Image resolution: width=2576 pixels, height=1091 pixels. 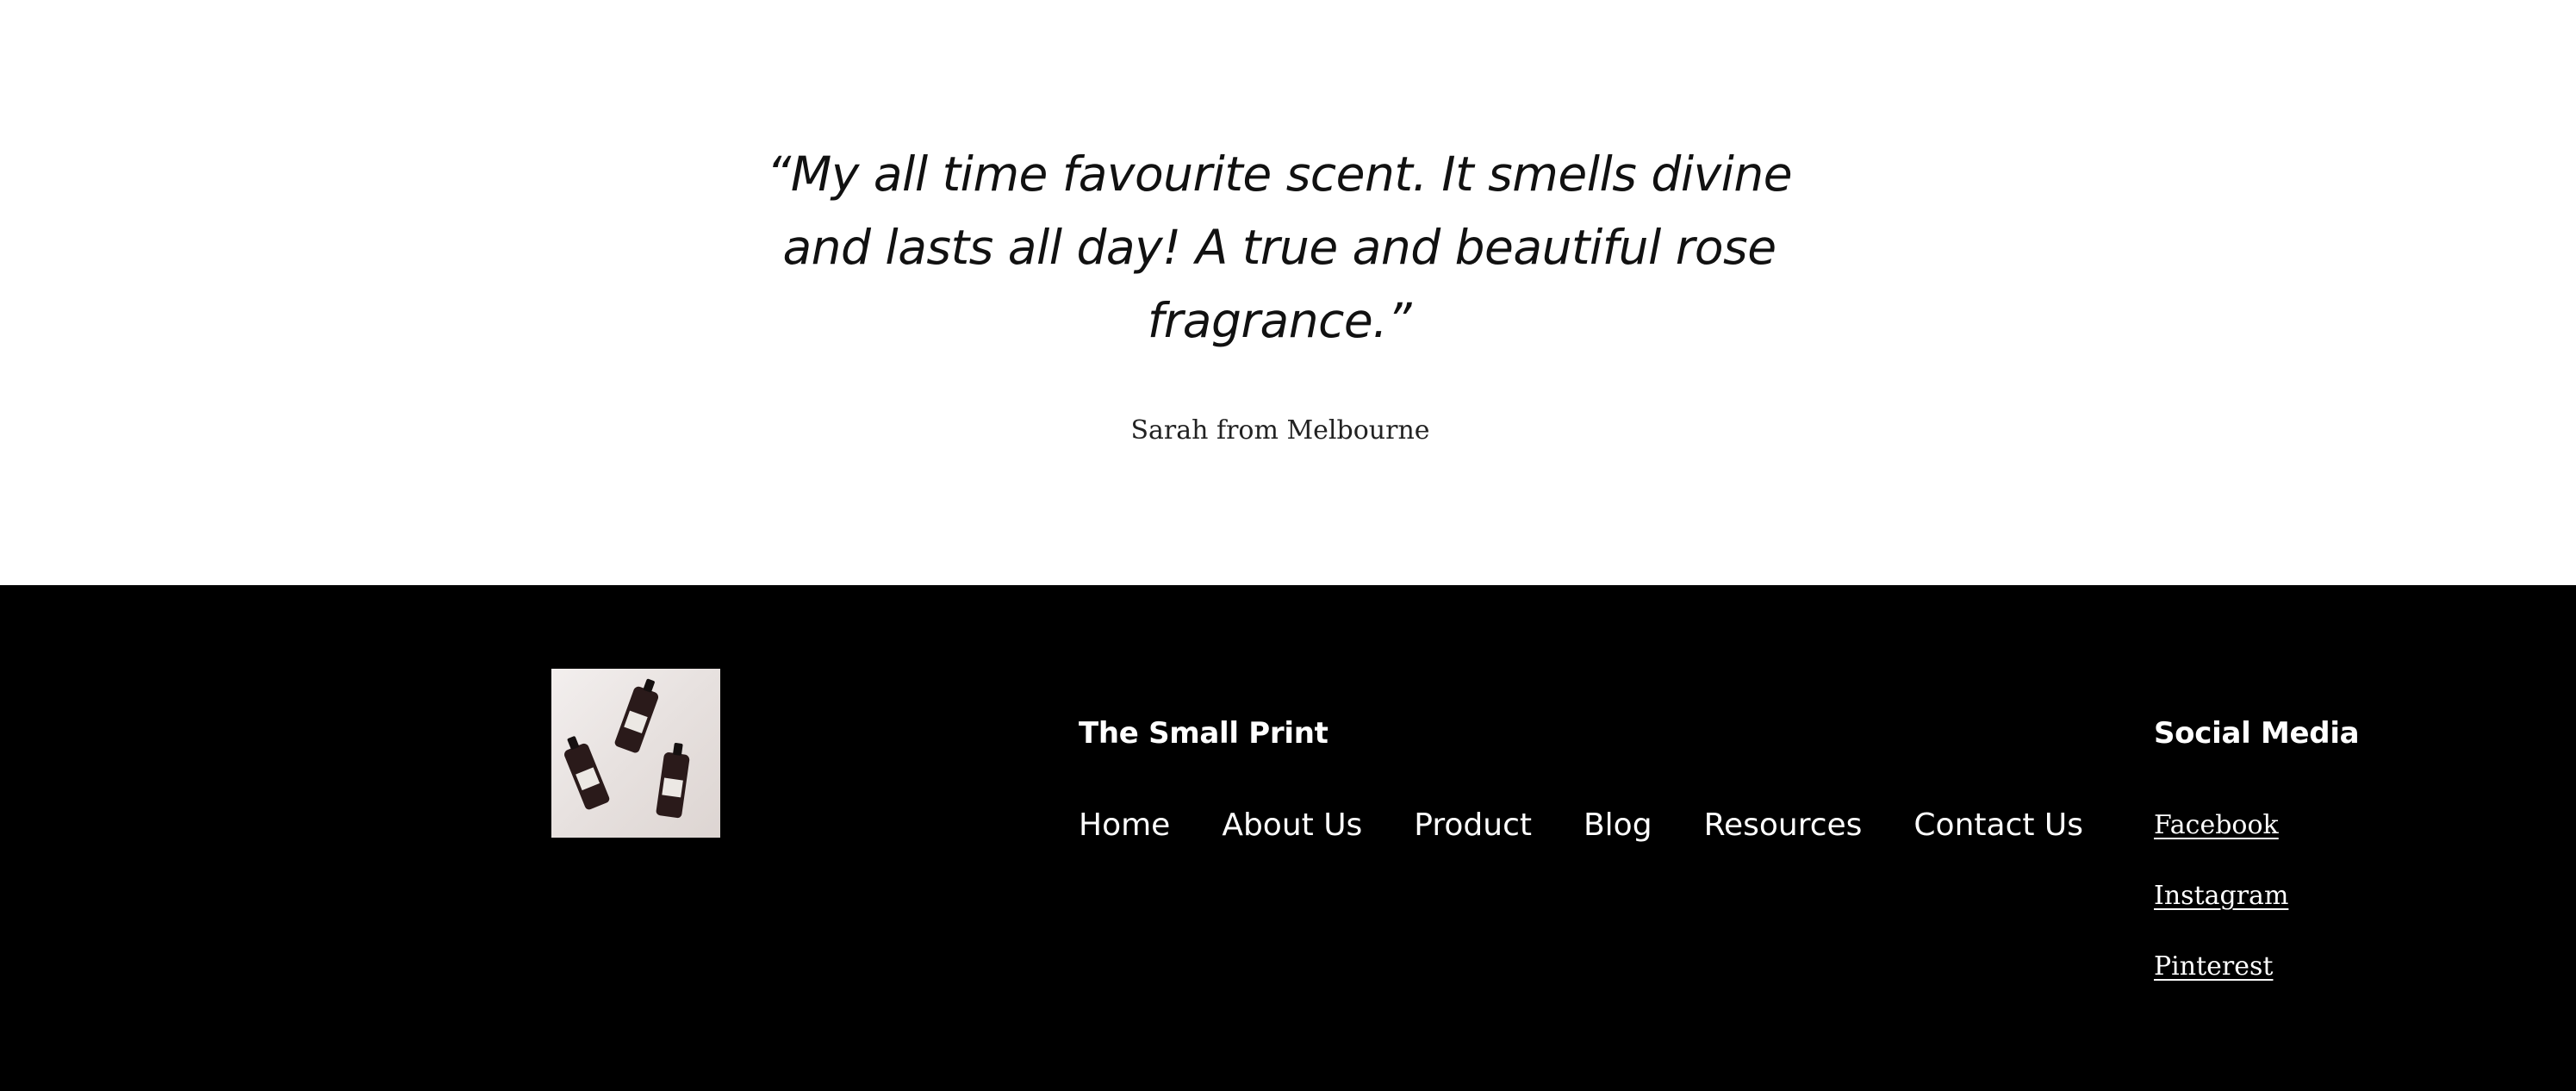 I want to click on facebook-link: Facebook, so click(x=2221, y=825).